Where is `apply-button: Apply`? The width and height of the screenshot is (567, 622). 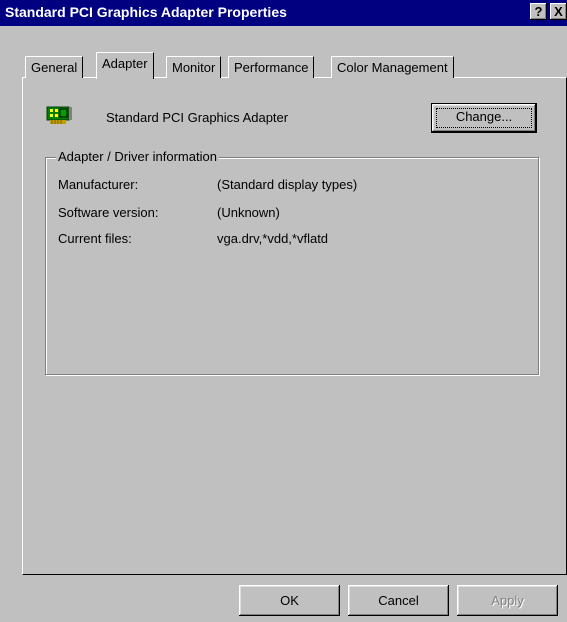 apply-button: Apply is located at coordinates (507, 600).